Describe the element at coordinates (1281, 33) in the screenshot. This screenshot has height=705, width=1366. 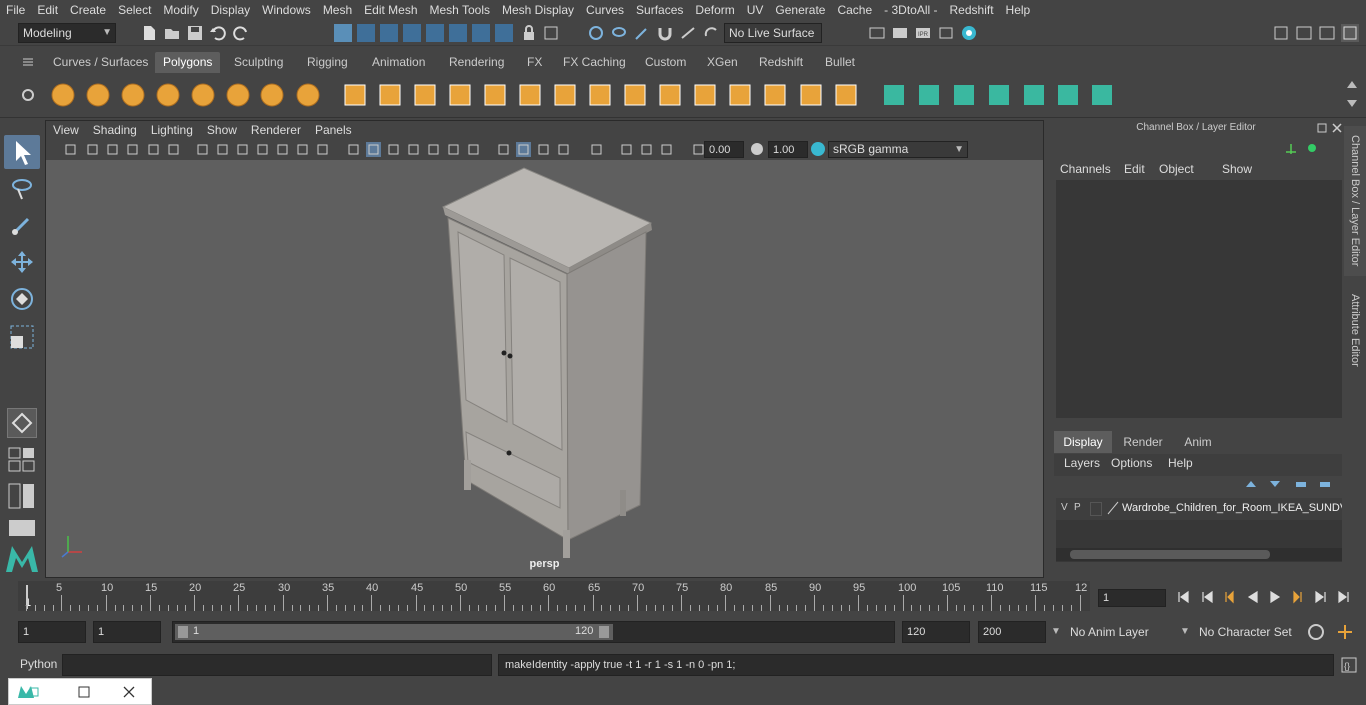
I see `workspace-icon` at that location.